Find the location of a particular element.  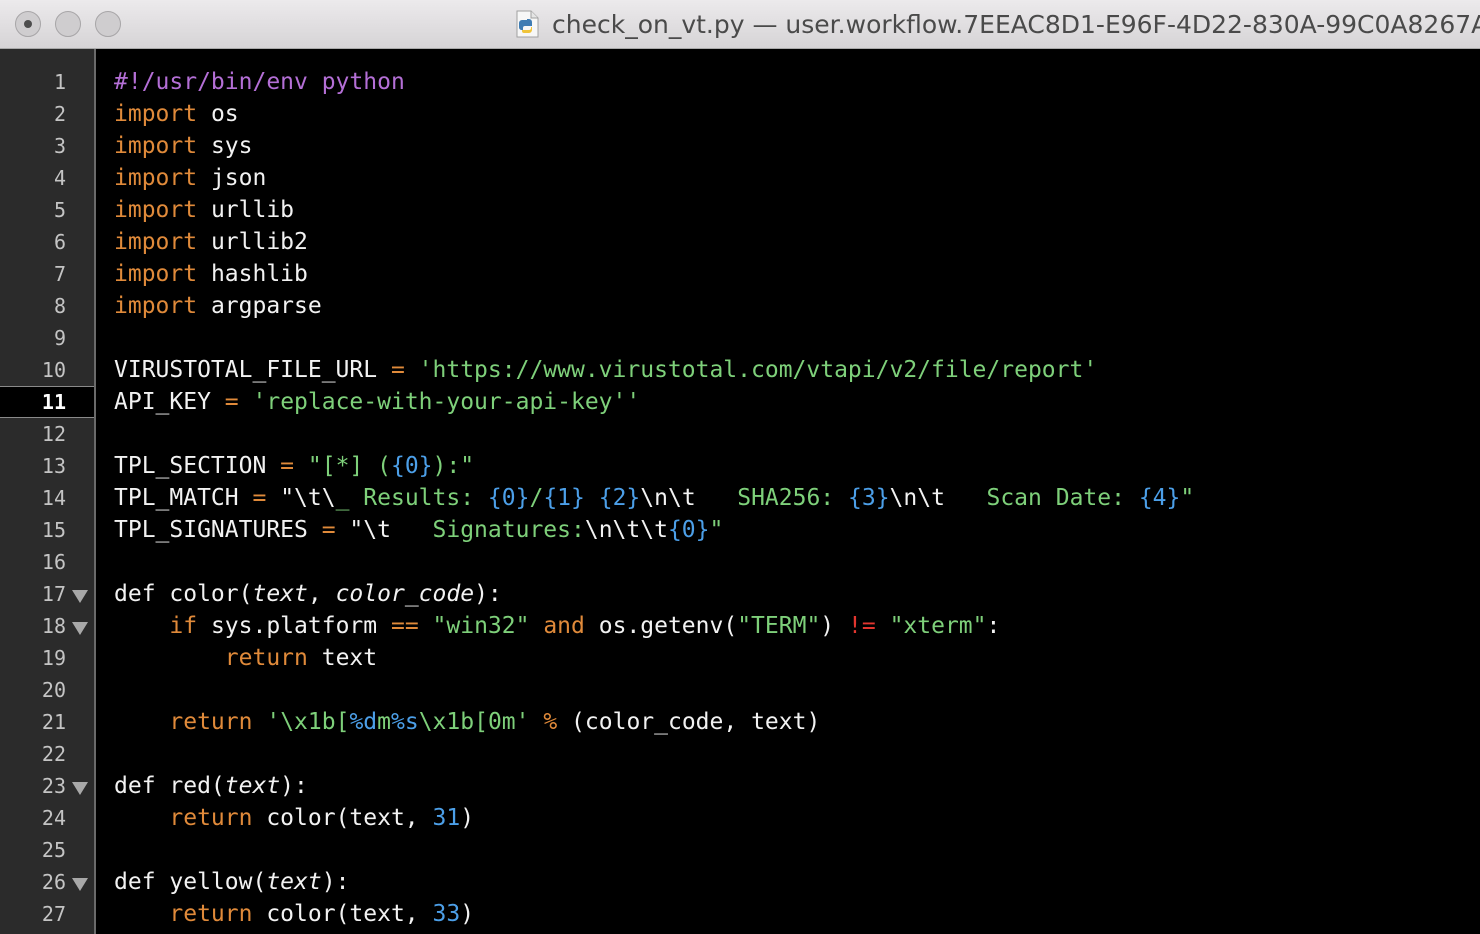

code-line: TPL_SECTION = "[*] ({0}):" is located at coordinates (294, 466).